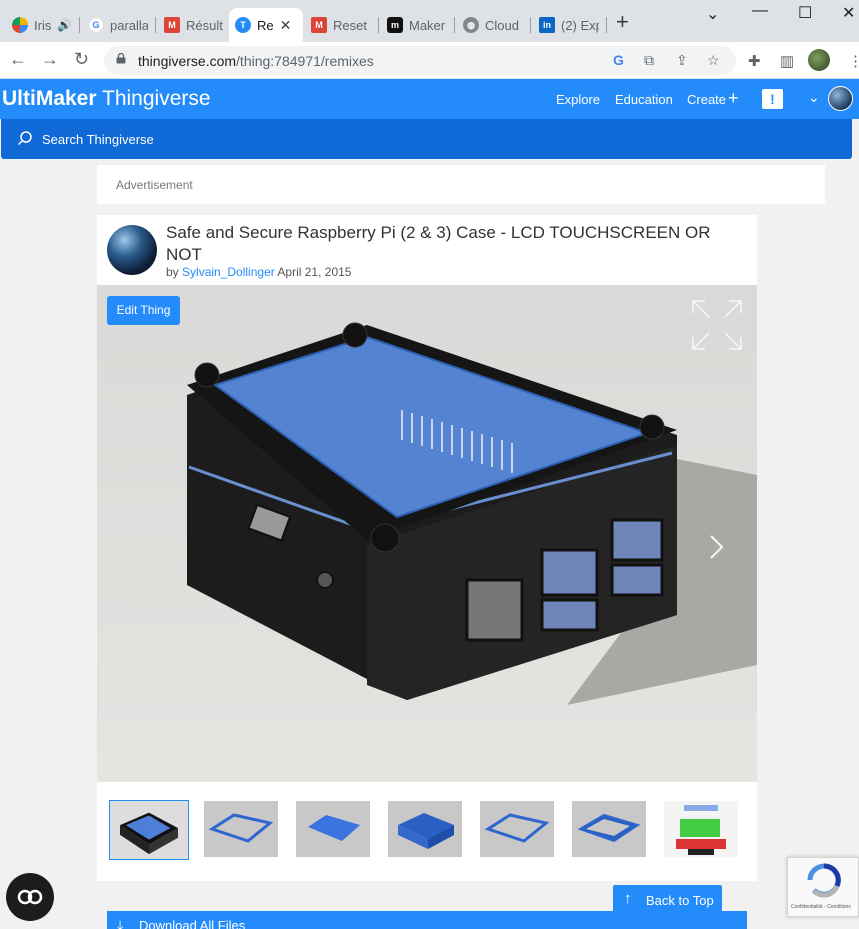 Image resolution: width=859 pixels, height=929 pixels. Describe the element at coordinates (649, 60) in the screenshot. I see `translate-icon: ⧉` at that location.